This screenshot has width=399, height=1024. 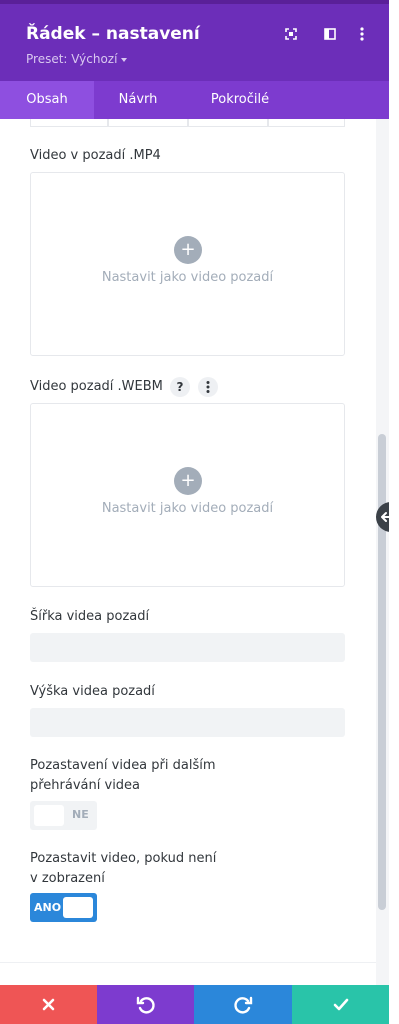 I want to click on caret-down-icon, so click(x=124, y=59).